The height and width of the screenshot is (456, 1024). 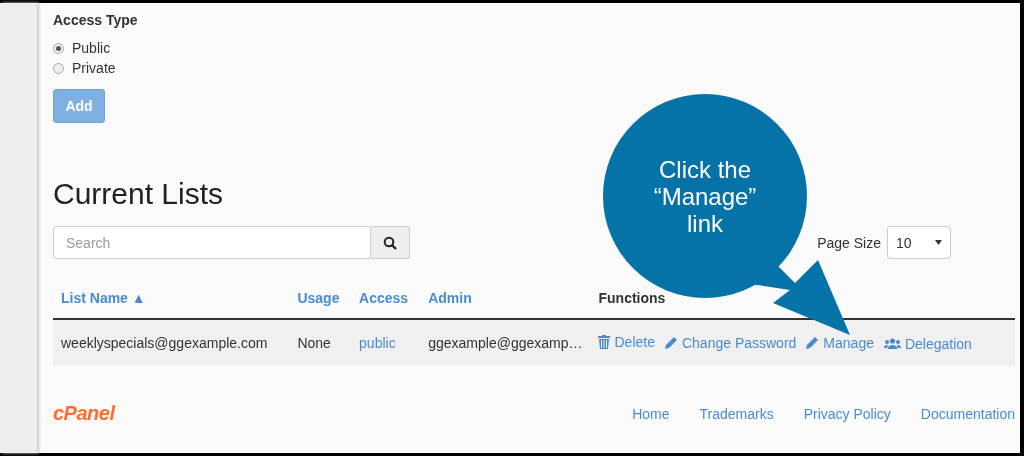 What do you see at coordinates (171, 342) in the screenshot?
I see `table-cell: weeklyspecials@ggexample.com` at bounding box center [171, 342].